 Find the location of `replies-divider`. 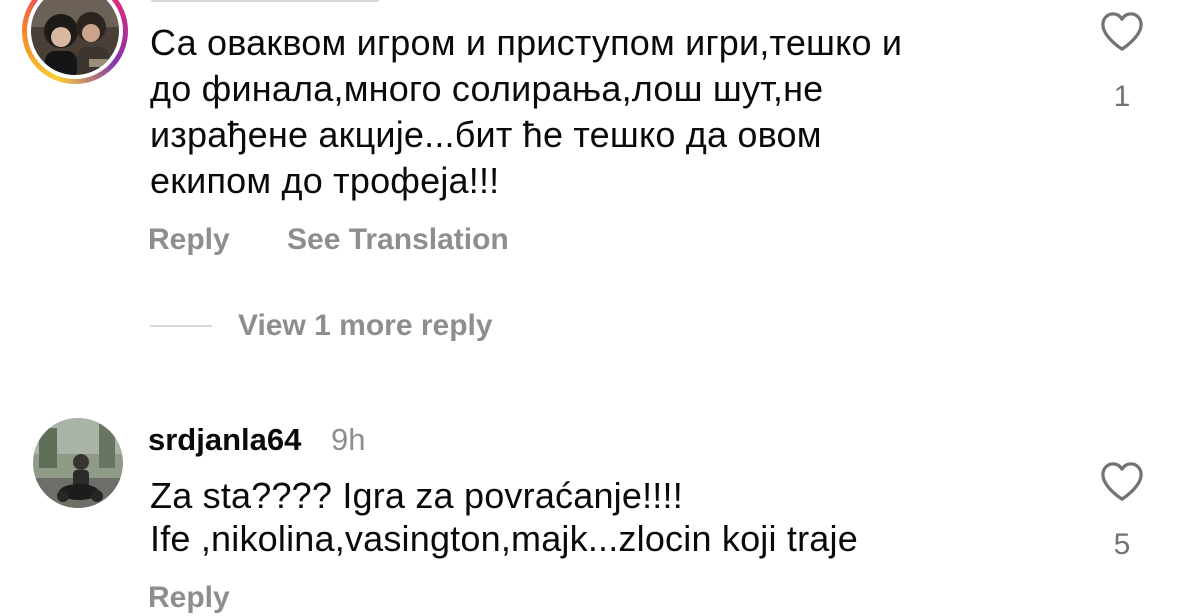

replies-divider is located at coordinates (181, 326).